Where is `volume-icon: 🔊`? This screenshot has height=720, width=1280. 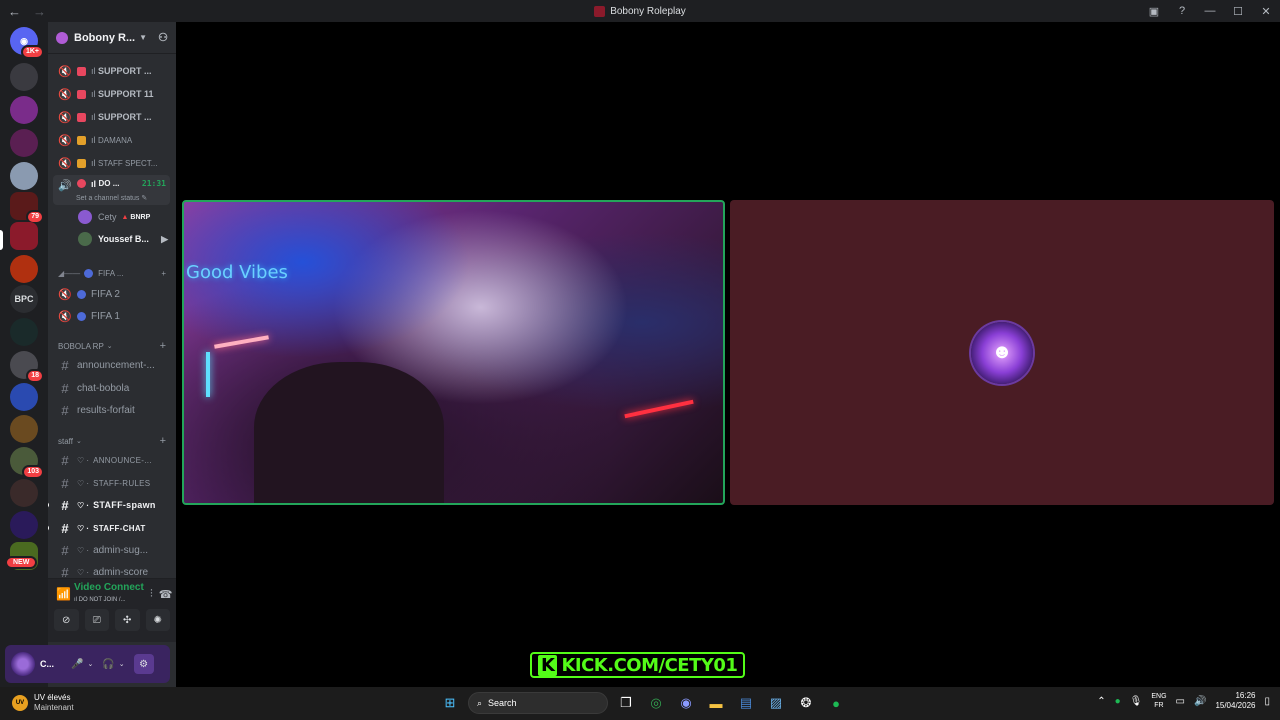
volume-icon: 🔊 is located at coordinates (1200, 701).